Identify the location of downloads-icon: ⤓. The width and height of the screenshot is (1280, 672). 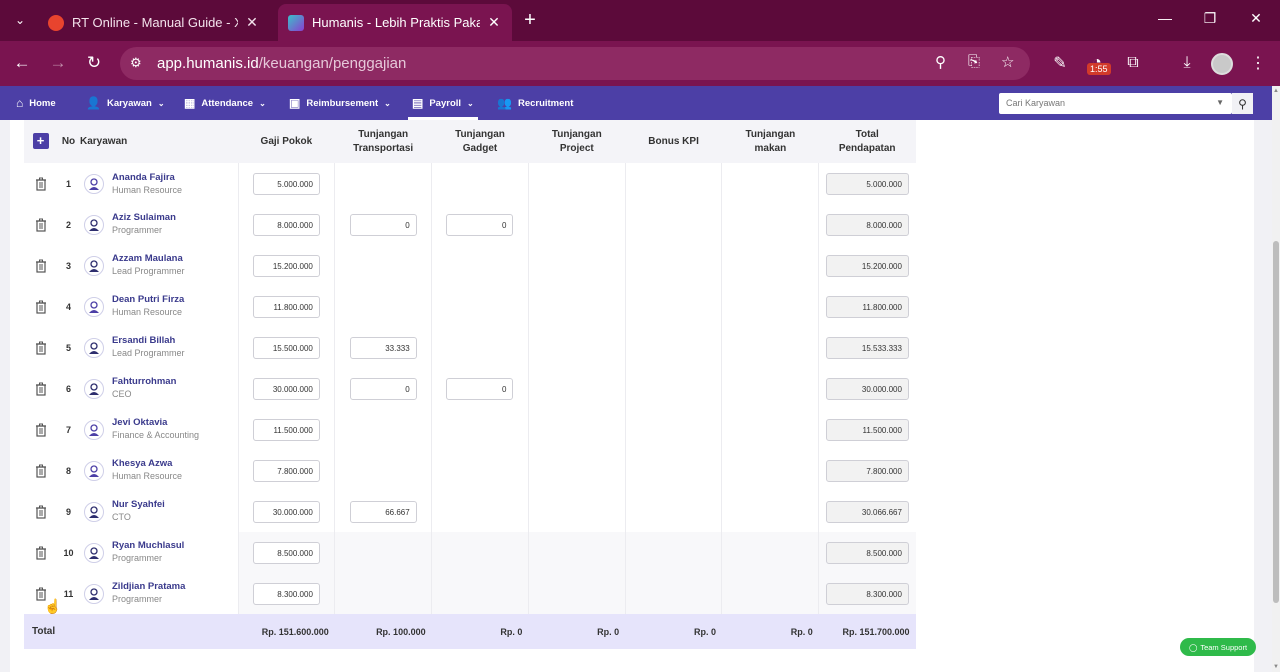
(1187, 63).